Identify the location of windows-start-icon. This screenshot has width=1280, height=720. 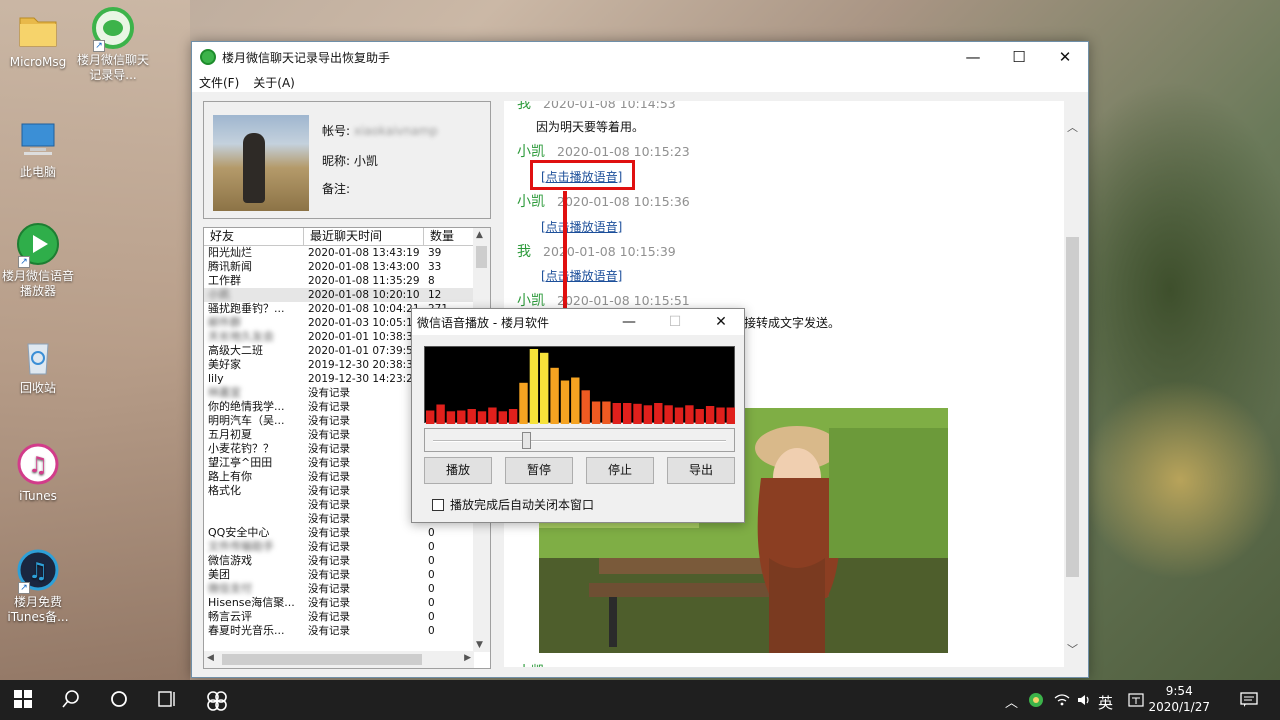
(23, 701).